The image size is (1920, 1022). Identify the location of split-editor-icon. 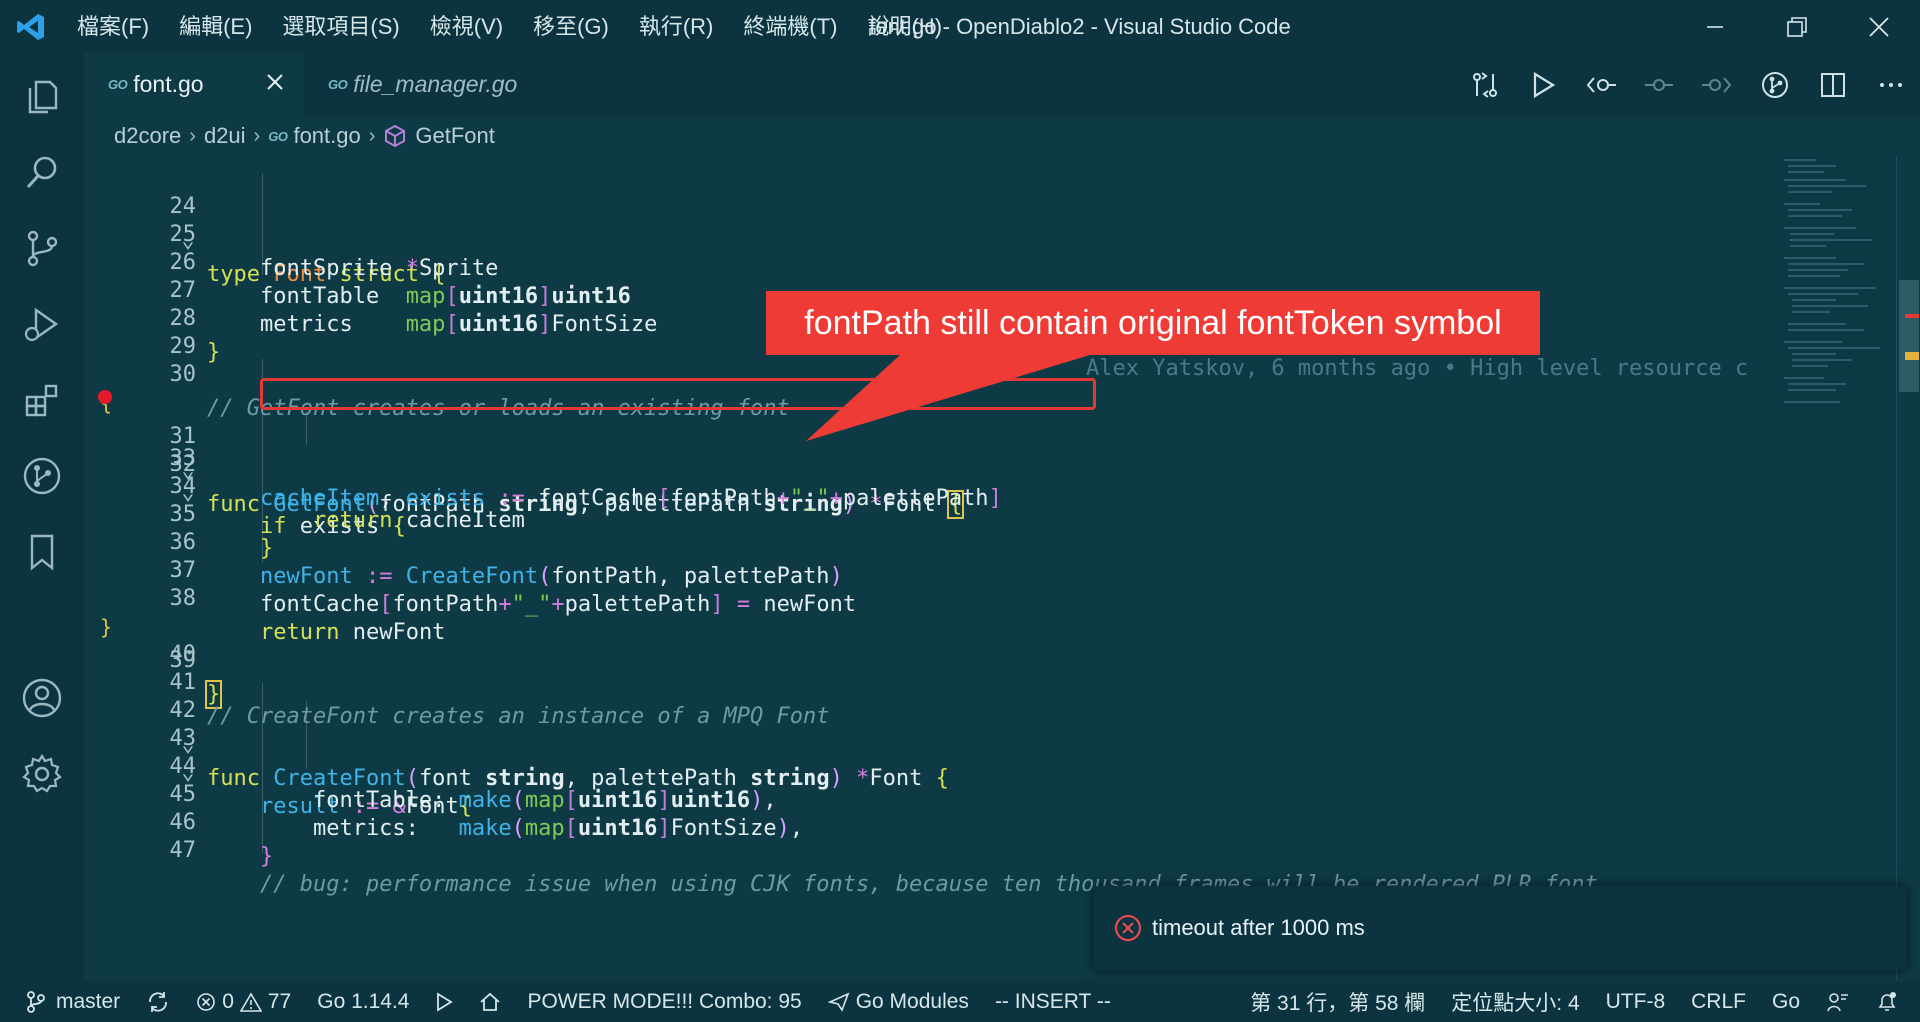
(1833, 84).